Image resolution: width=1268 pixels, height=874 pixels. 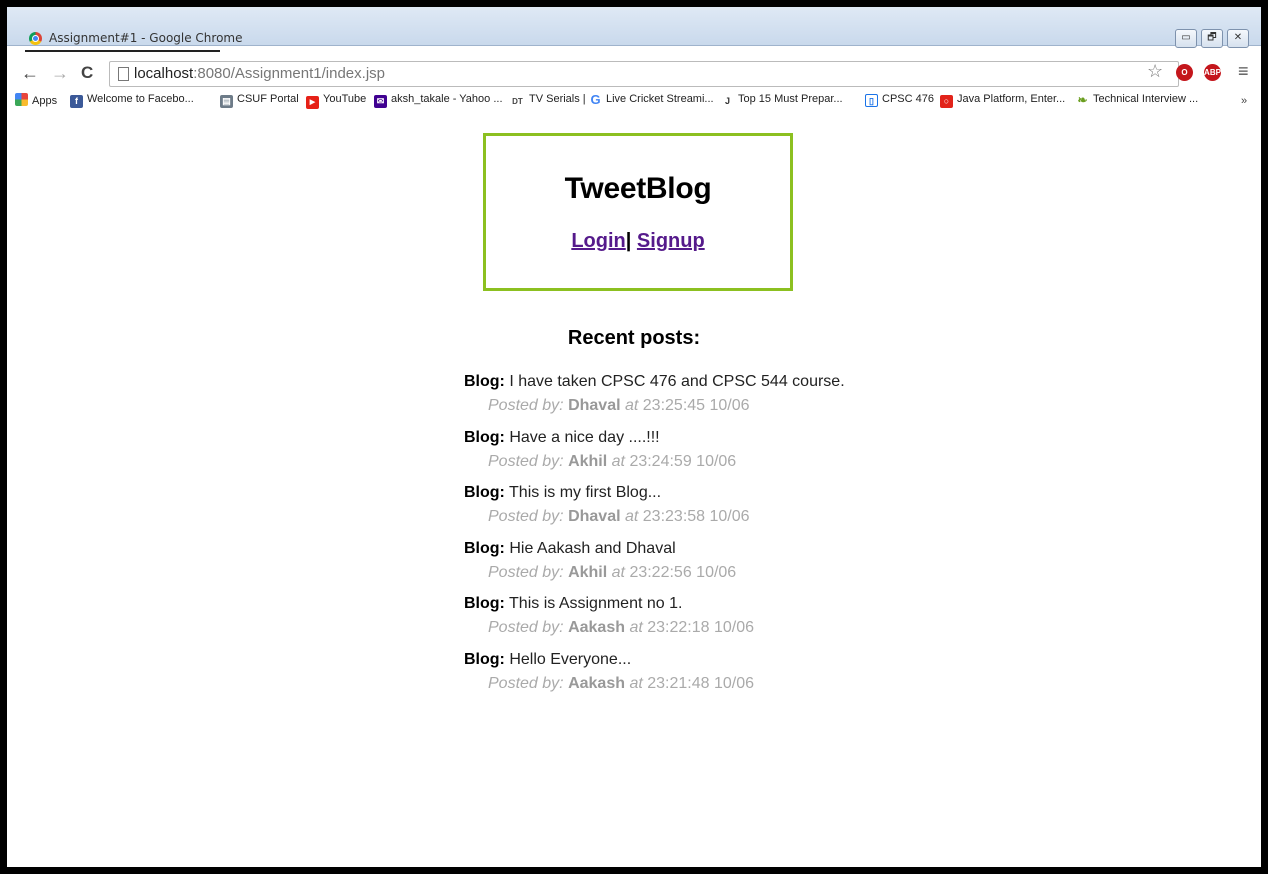 I want to click on bookmark-apps: Apps, so click(x=36, y=102).